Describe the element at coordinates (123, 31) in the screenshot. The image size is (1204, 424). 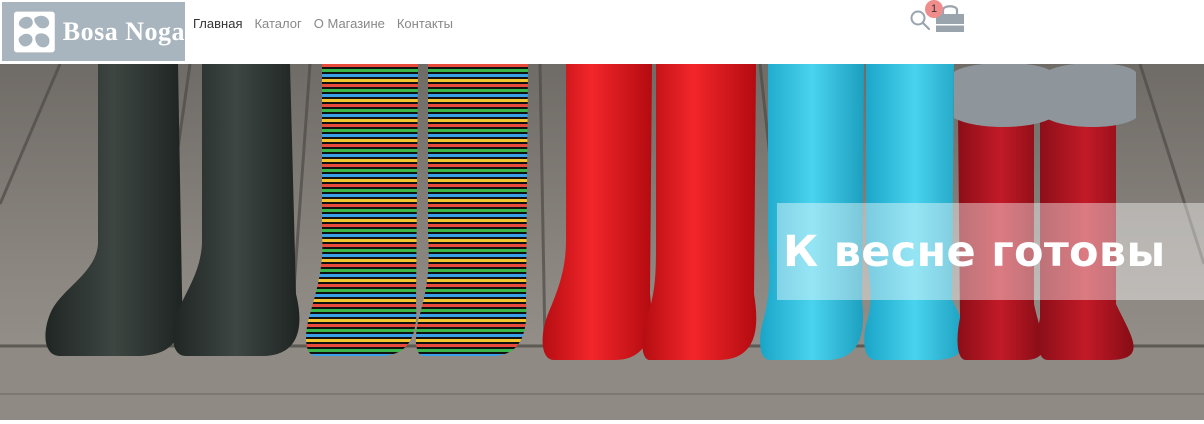
I see `logo-text: Bosa Noga` at that location.